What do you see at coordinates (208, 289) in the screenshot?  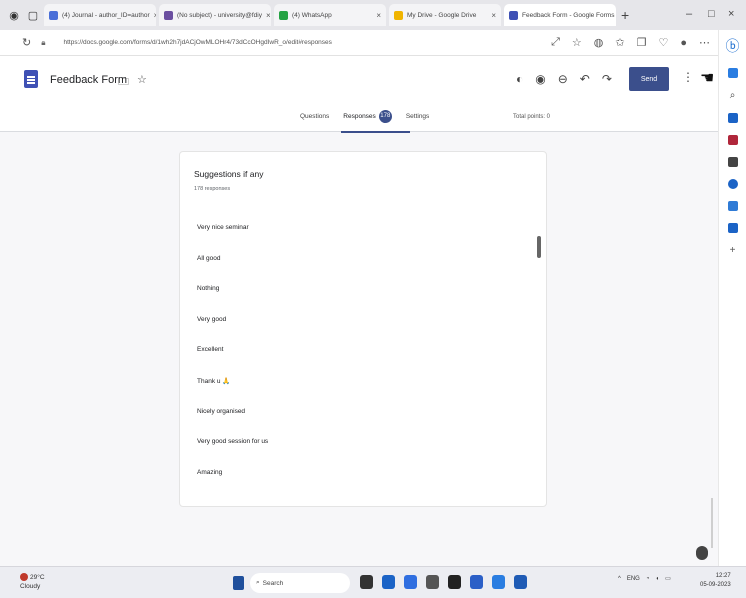 I see `list-item: Nothing` at bounding box center [208, 289].